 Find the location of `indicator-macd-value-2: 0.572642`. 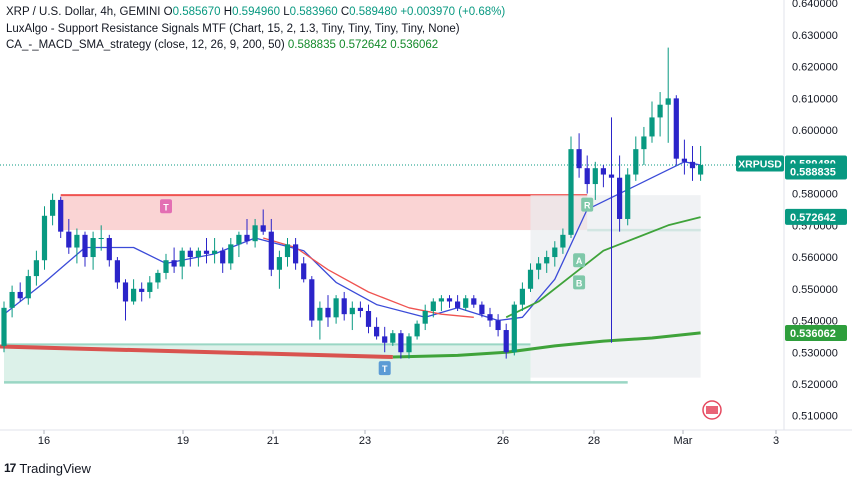

indicator-macd-value-2: 0.572642 is located at coordinates (363, 45).